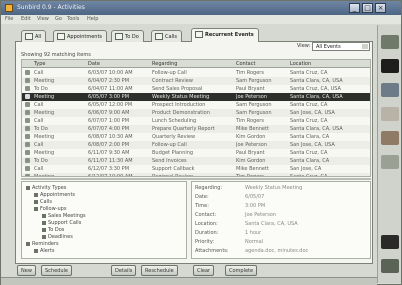 Image resolution: width=402 pixels, height=285 pixels. What do you see at coordinates (73, 19) in the screenshot?
I see `menu-tools: Tools` at bounding box center [73, 19].